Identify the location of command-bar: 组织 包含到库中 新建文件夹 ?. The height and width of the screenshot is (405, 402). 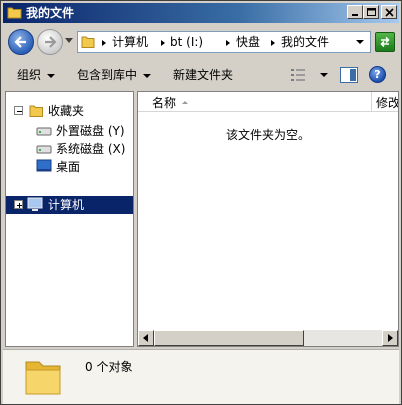
(201, 75).